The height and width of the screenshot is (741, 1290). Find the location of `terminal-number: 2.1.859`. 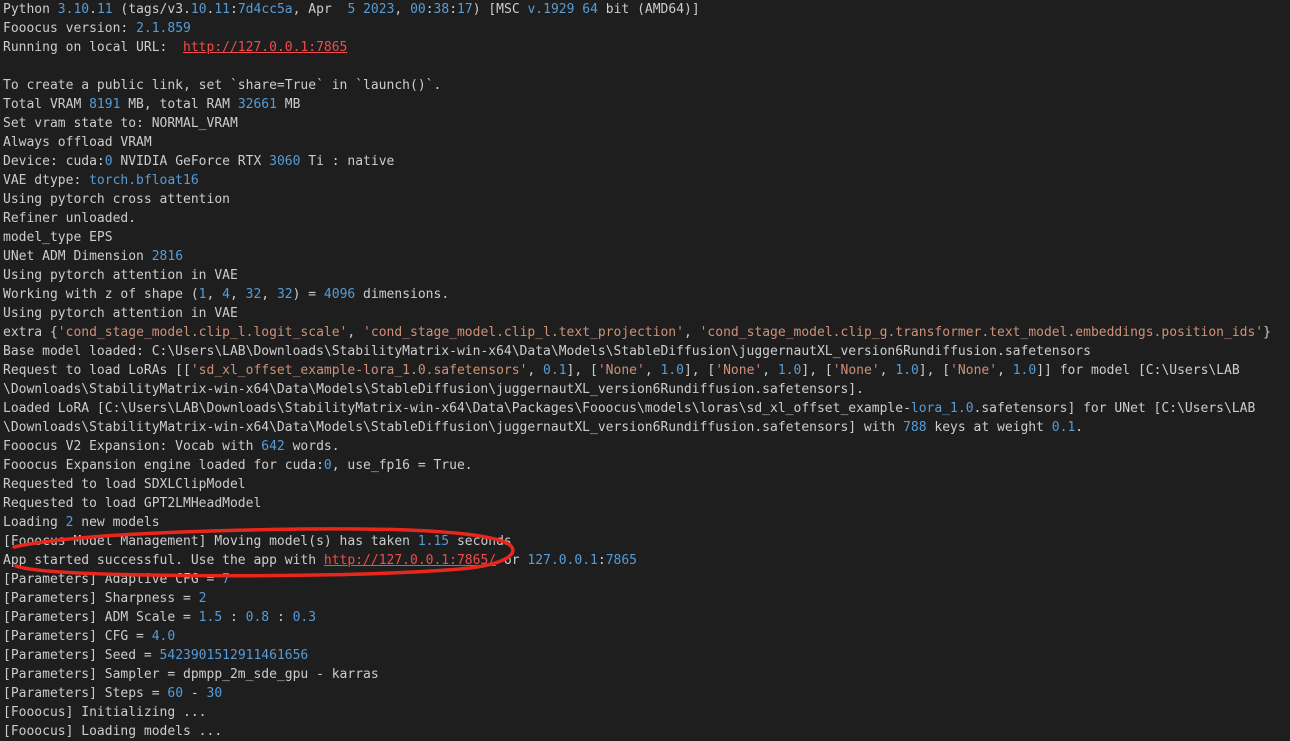

terminal-number: 2.1.859 is located at coordinates (163, 28).